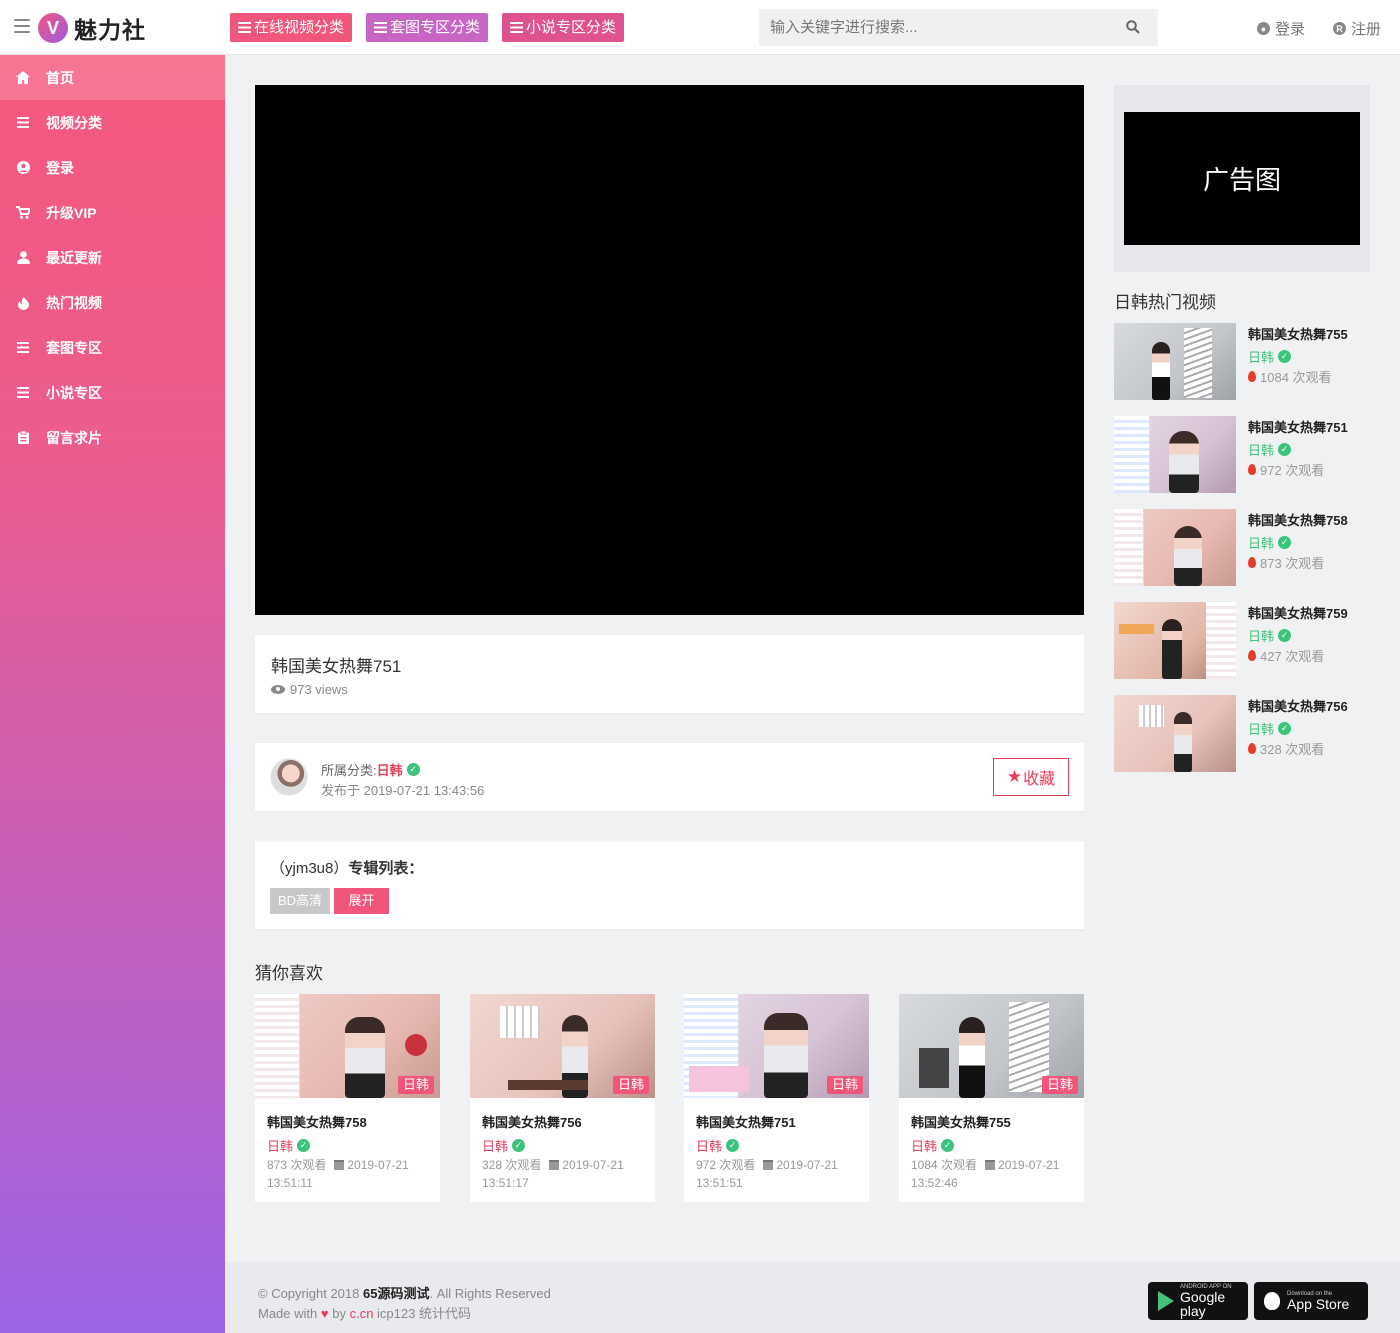  Describe the element at coordinates (22, 26) in the screenshot. I see `menu-toggle-icon` at that location.